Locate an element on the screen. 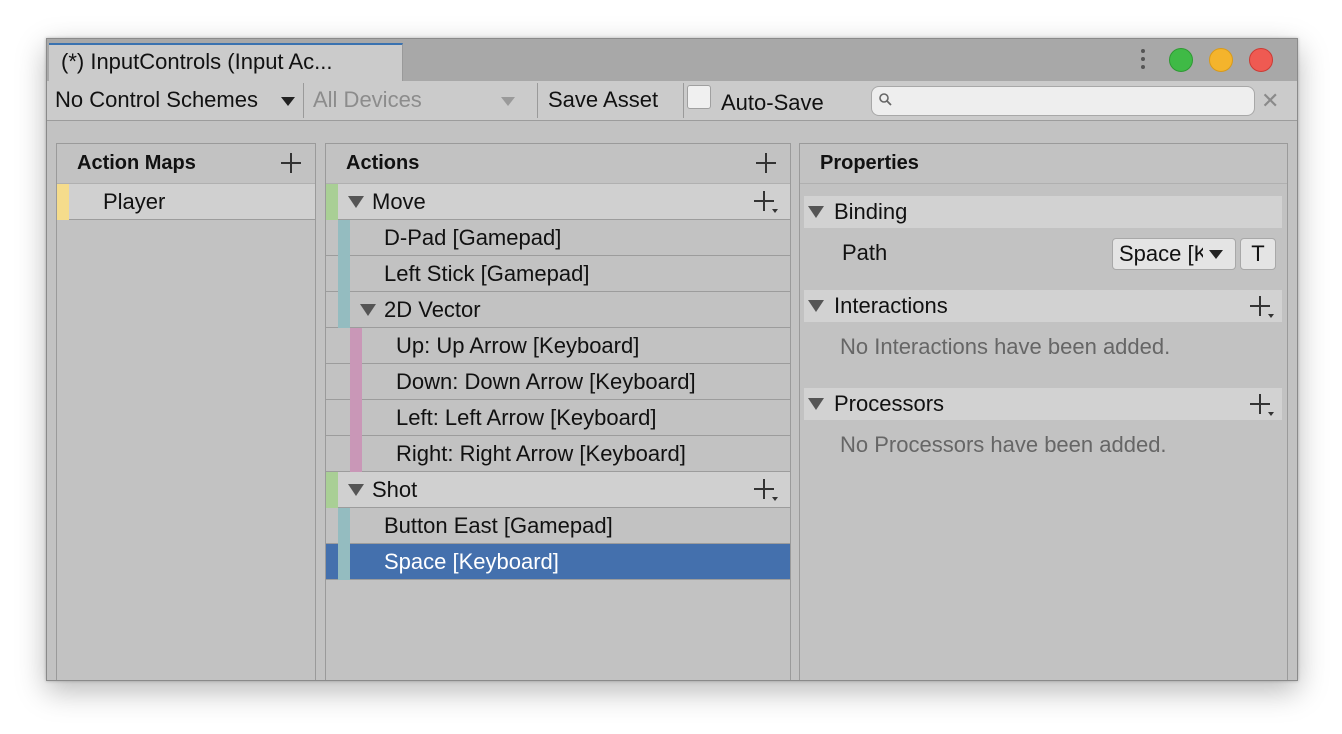 The height and width of the screenshot is (734, 1342). processors-section-header: Processors is located at coordinates (1043, 404).